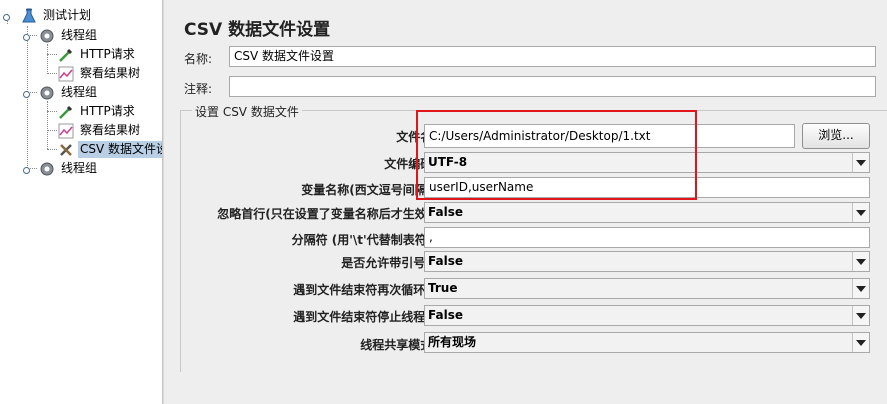 This screenshot has width=887, height=404. I want to click on tree-item-label: 测试计划, so click(67, 15).